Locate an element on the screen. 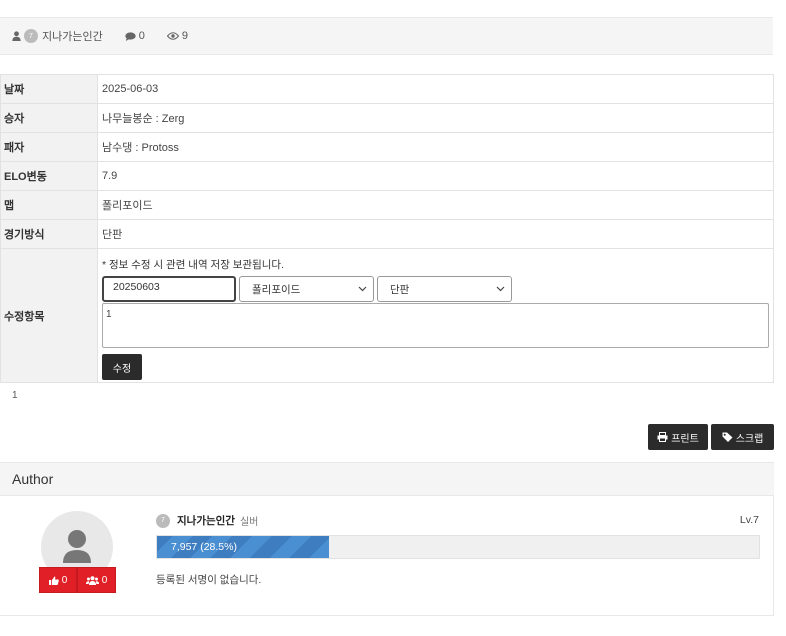  view-count-meta: 9 is located at coordinates (177, 36).